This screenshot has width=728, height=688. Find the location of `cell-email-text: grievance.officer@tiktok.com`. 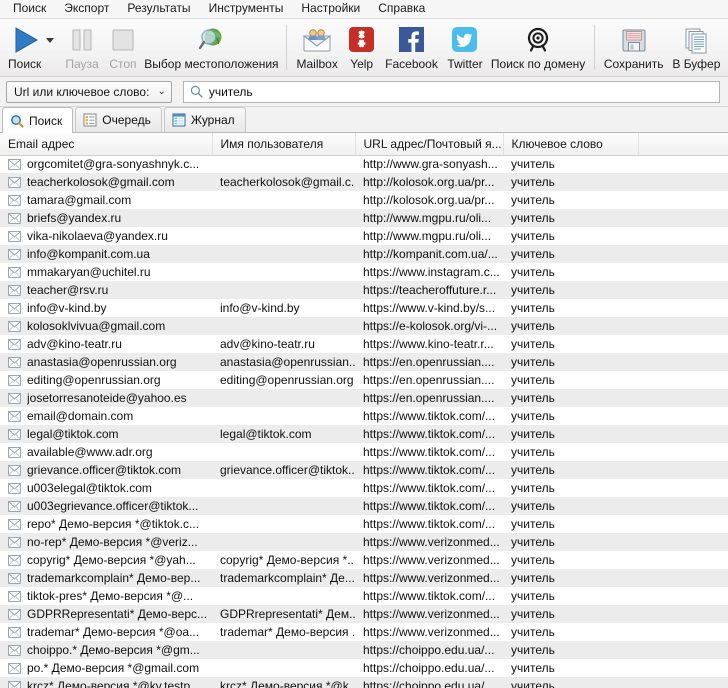

cell-email-text: grievance.officer@tiktok.com is located at coordinates (104, 470).